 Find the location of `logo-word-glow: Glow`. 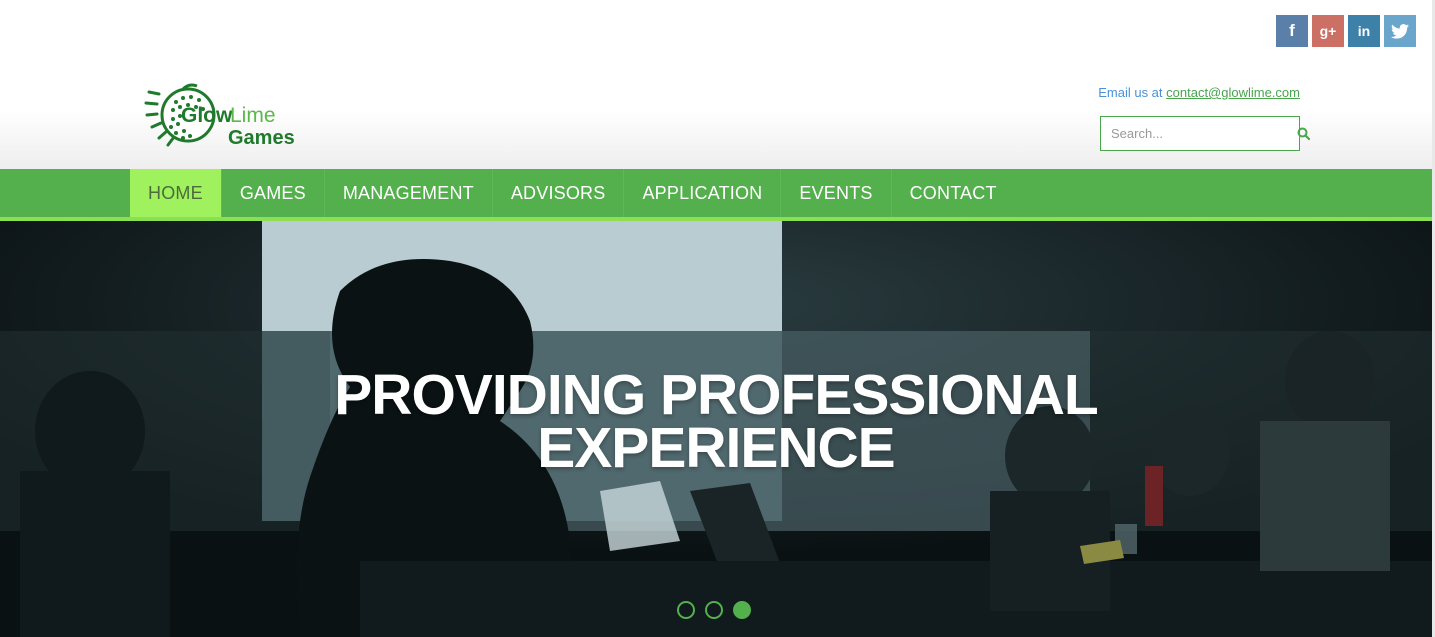

logo-word-glow: Glow is located at coordinates (207, 115).